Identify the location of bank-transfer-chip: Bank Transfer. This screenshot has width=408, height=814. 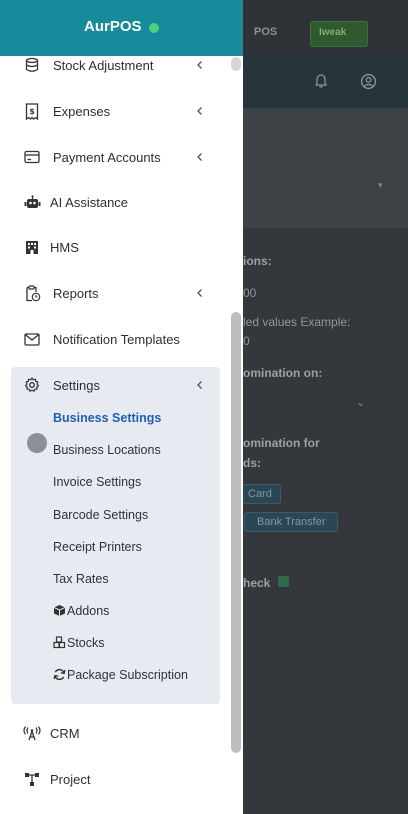
(291, 522).